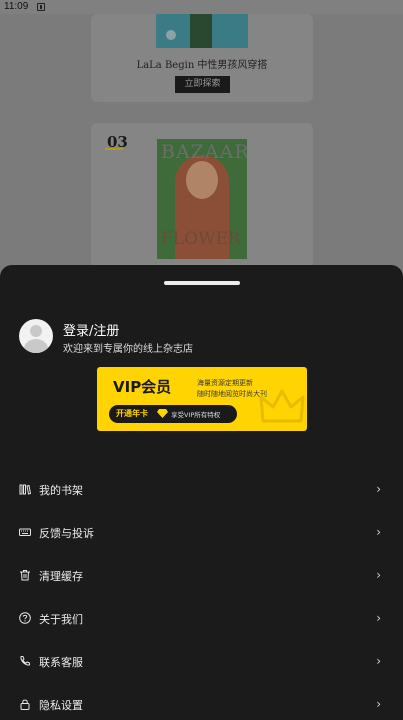  Describe the element at coordinates (225, 383) in the screenshot. I see `vip-desc-line: 海量资源定期更新` at that location.